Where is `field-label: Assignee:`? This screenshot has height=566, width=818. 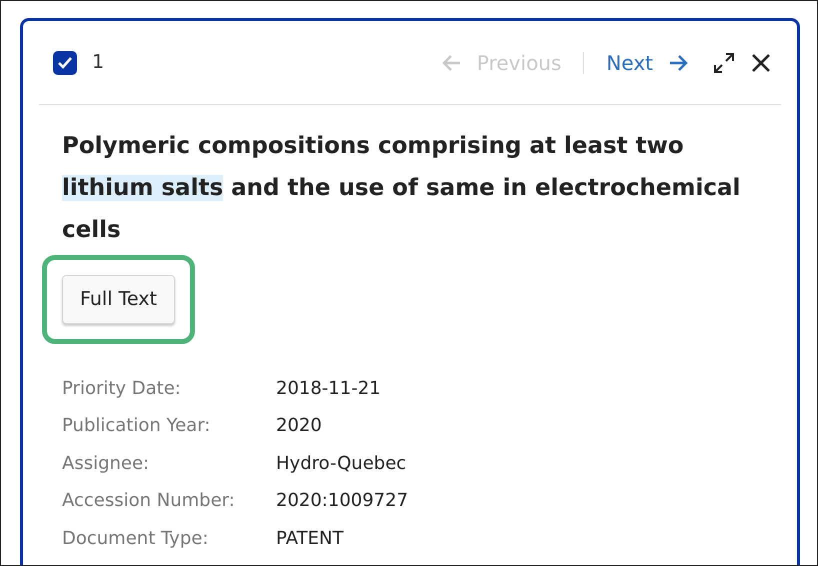 field-label: Assignee: is located at coordinates (106, 464).